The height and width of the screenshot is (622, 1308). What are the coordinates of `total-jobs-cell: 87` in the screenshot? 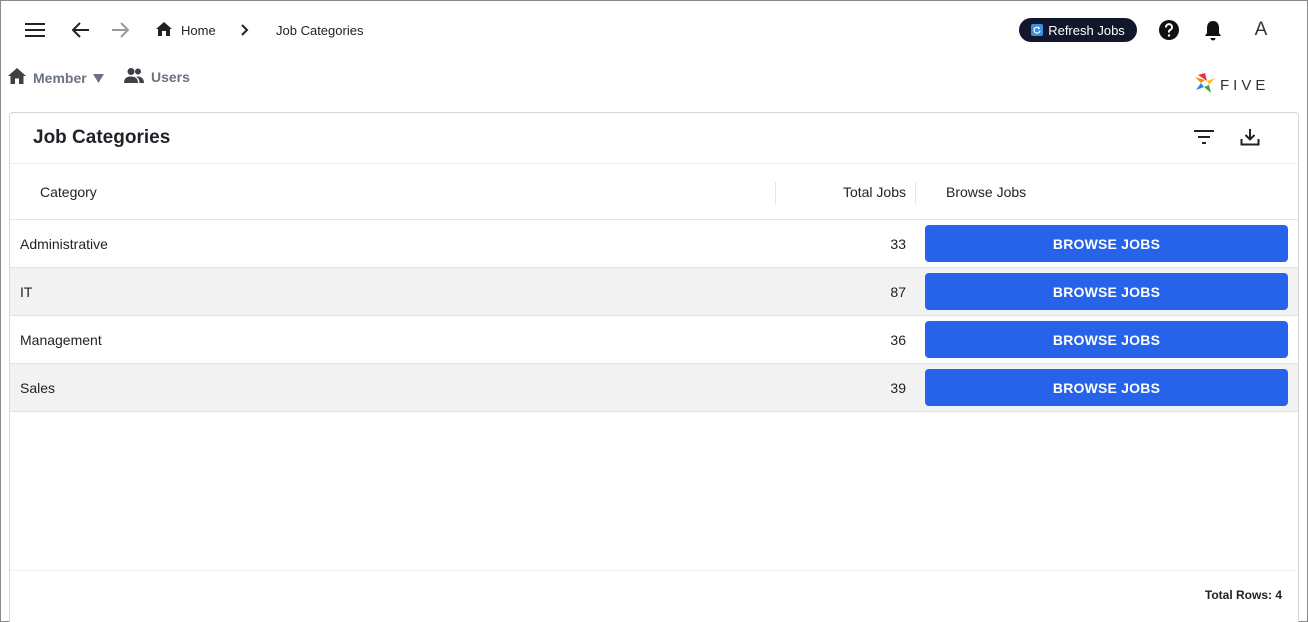 It's located at (898, 291).